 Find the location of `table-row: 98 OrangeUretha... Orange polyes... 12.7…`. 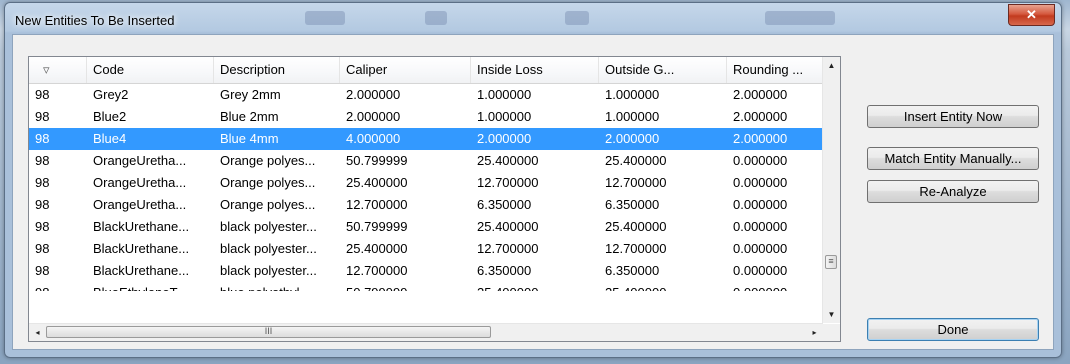

table-row: 98 OrangeUretha... Orange polyes... 12.7… is located at coordinates (426, 205).